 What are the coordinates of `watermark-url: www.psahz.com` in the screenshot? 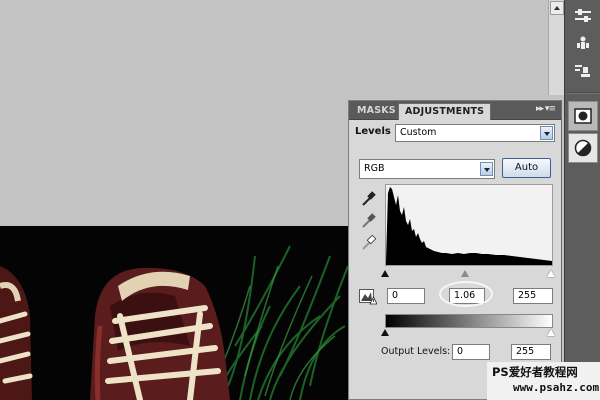 It's located at (556, 387).